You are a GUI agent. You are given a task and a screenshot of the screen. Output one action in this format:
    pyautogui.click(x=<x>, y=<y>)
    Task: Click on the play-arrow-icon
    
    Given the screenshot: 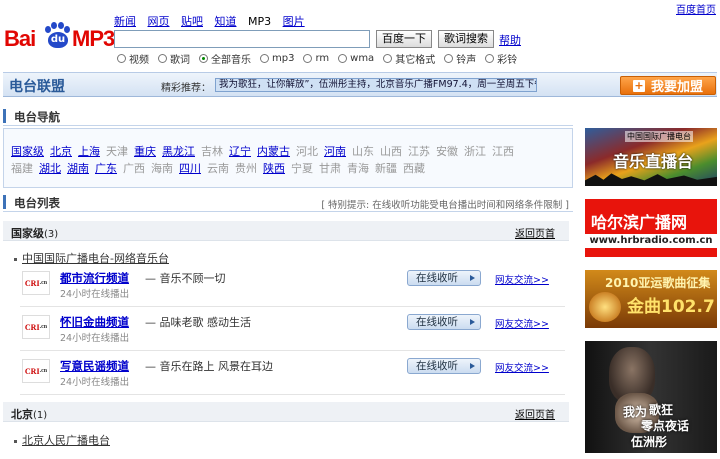 What is the action you would take?
    pyautogui.click(x=472, y=366)
    